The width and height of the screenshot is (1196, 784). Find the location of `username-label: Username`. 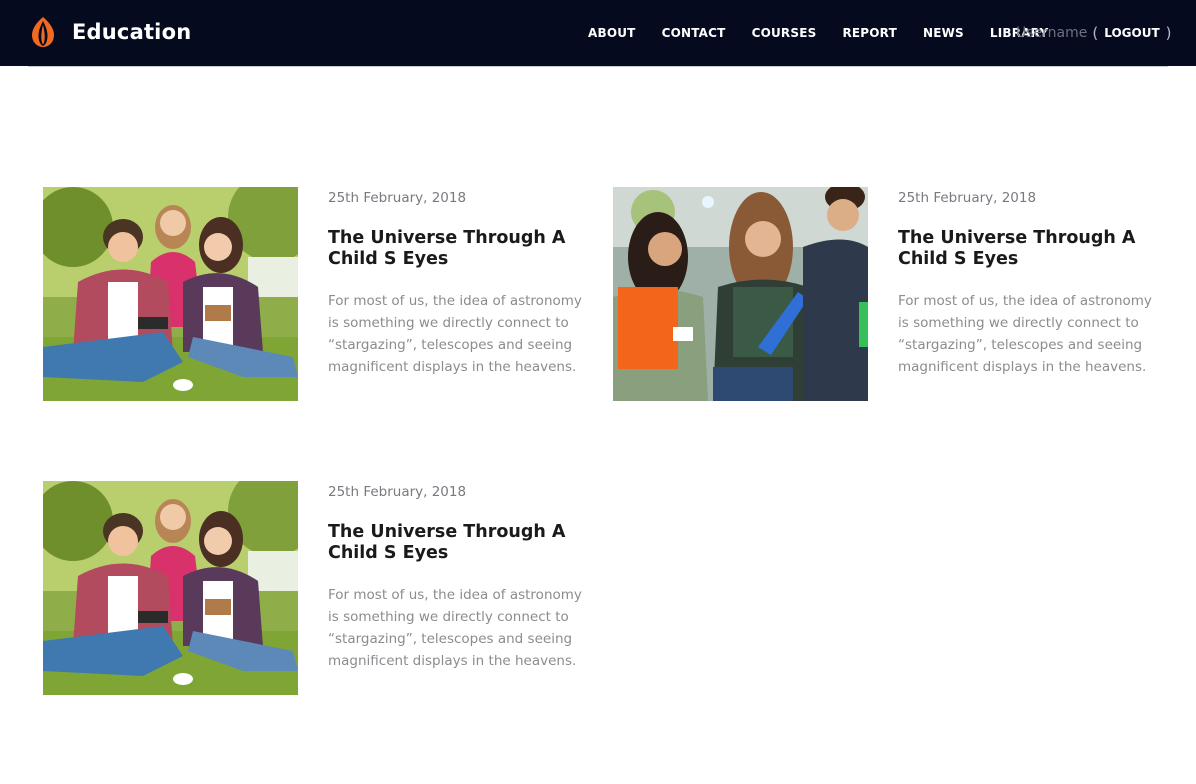

username-label: Username is located at coordinates (1052, 33).